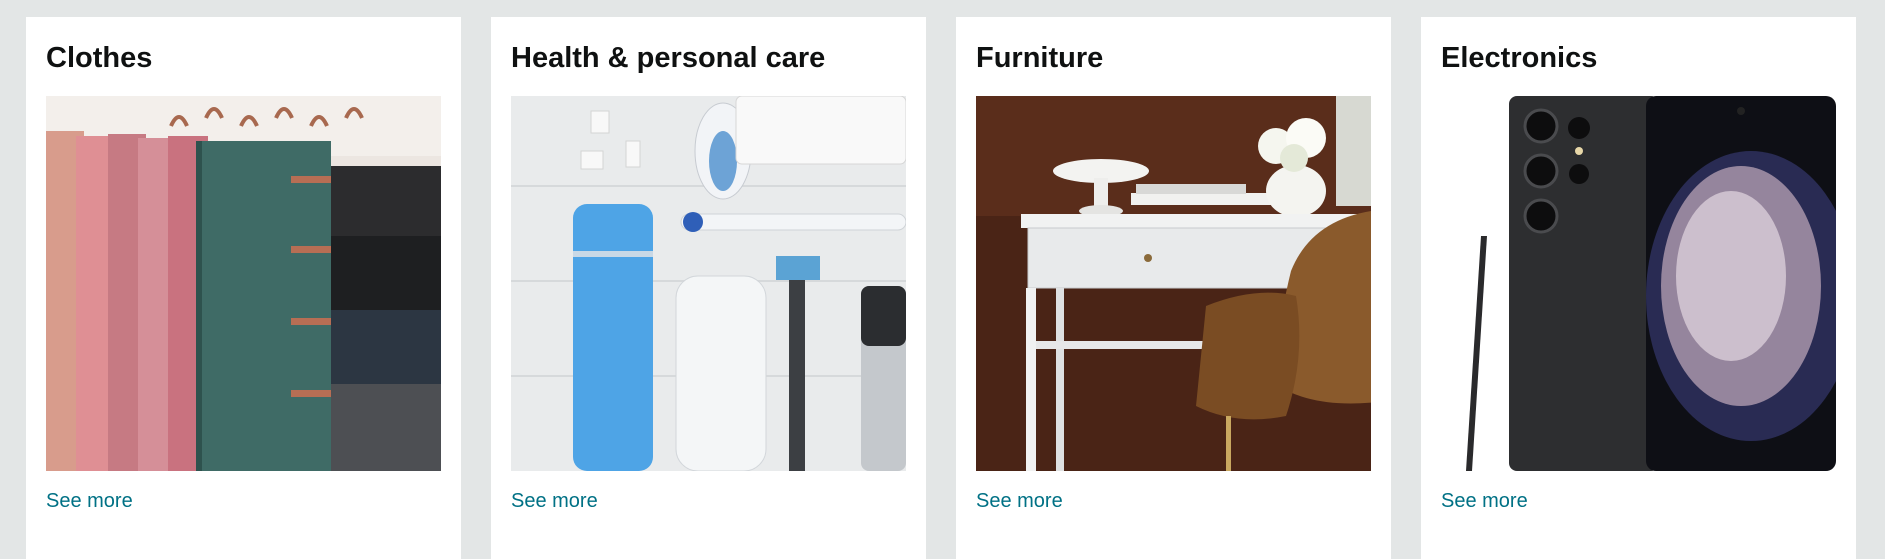  I want to click on clothes-image, so click(243, 283).